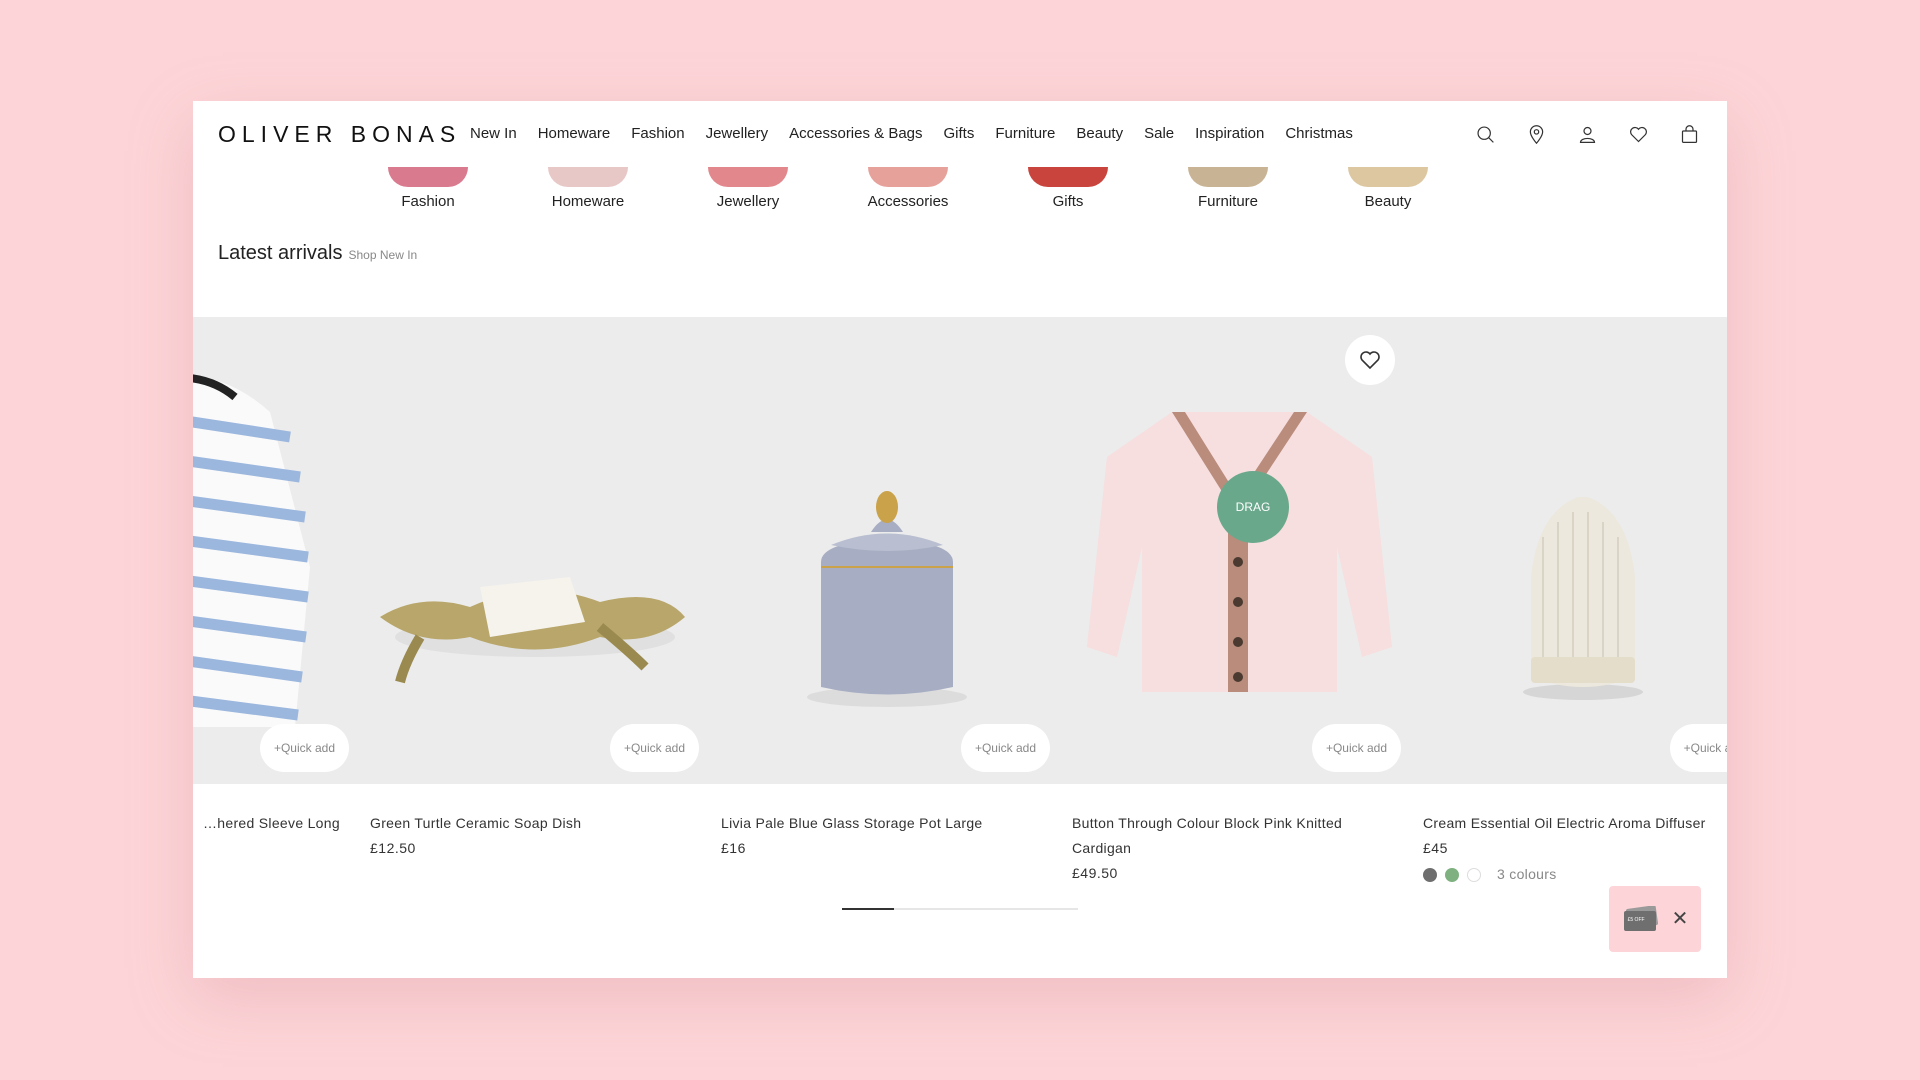  What do you see at coordinates (1095, 873) in the screenshot?
I see `product-price: £49.50` at bounding box center [1095, 873].